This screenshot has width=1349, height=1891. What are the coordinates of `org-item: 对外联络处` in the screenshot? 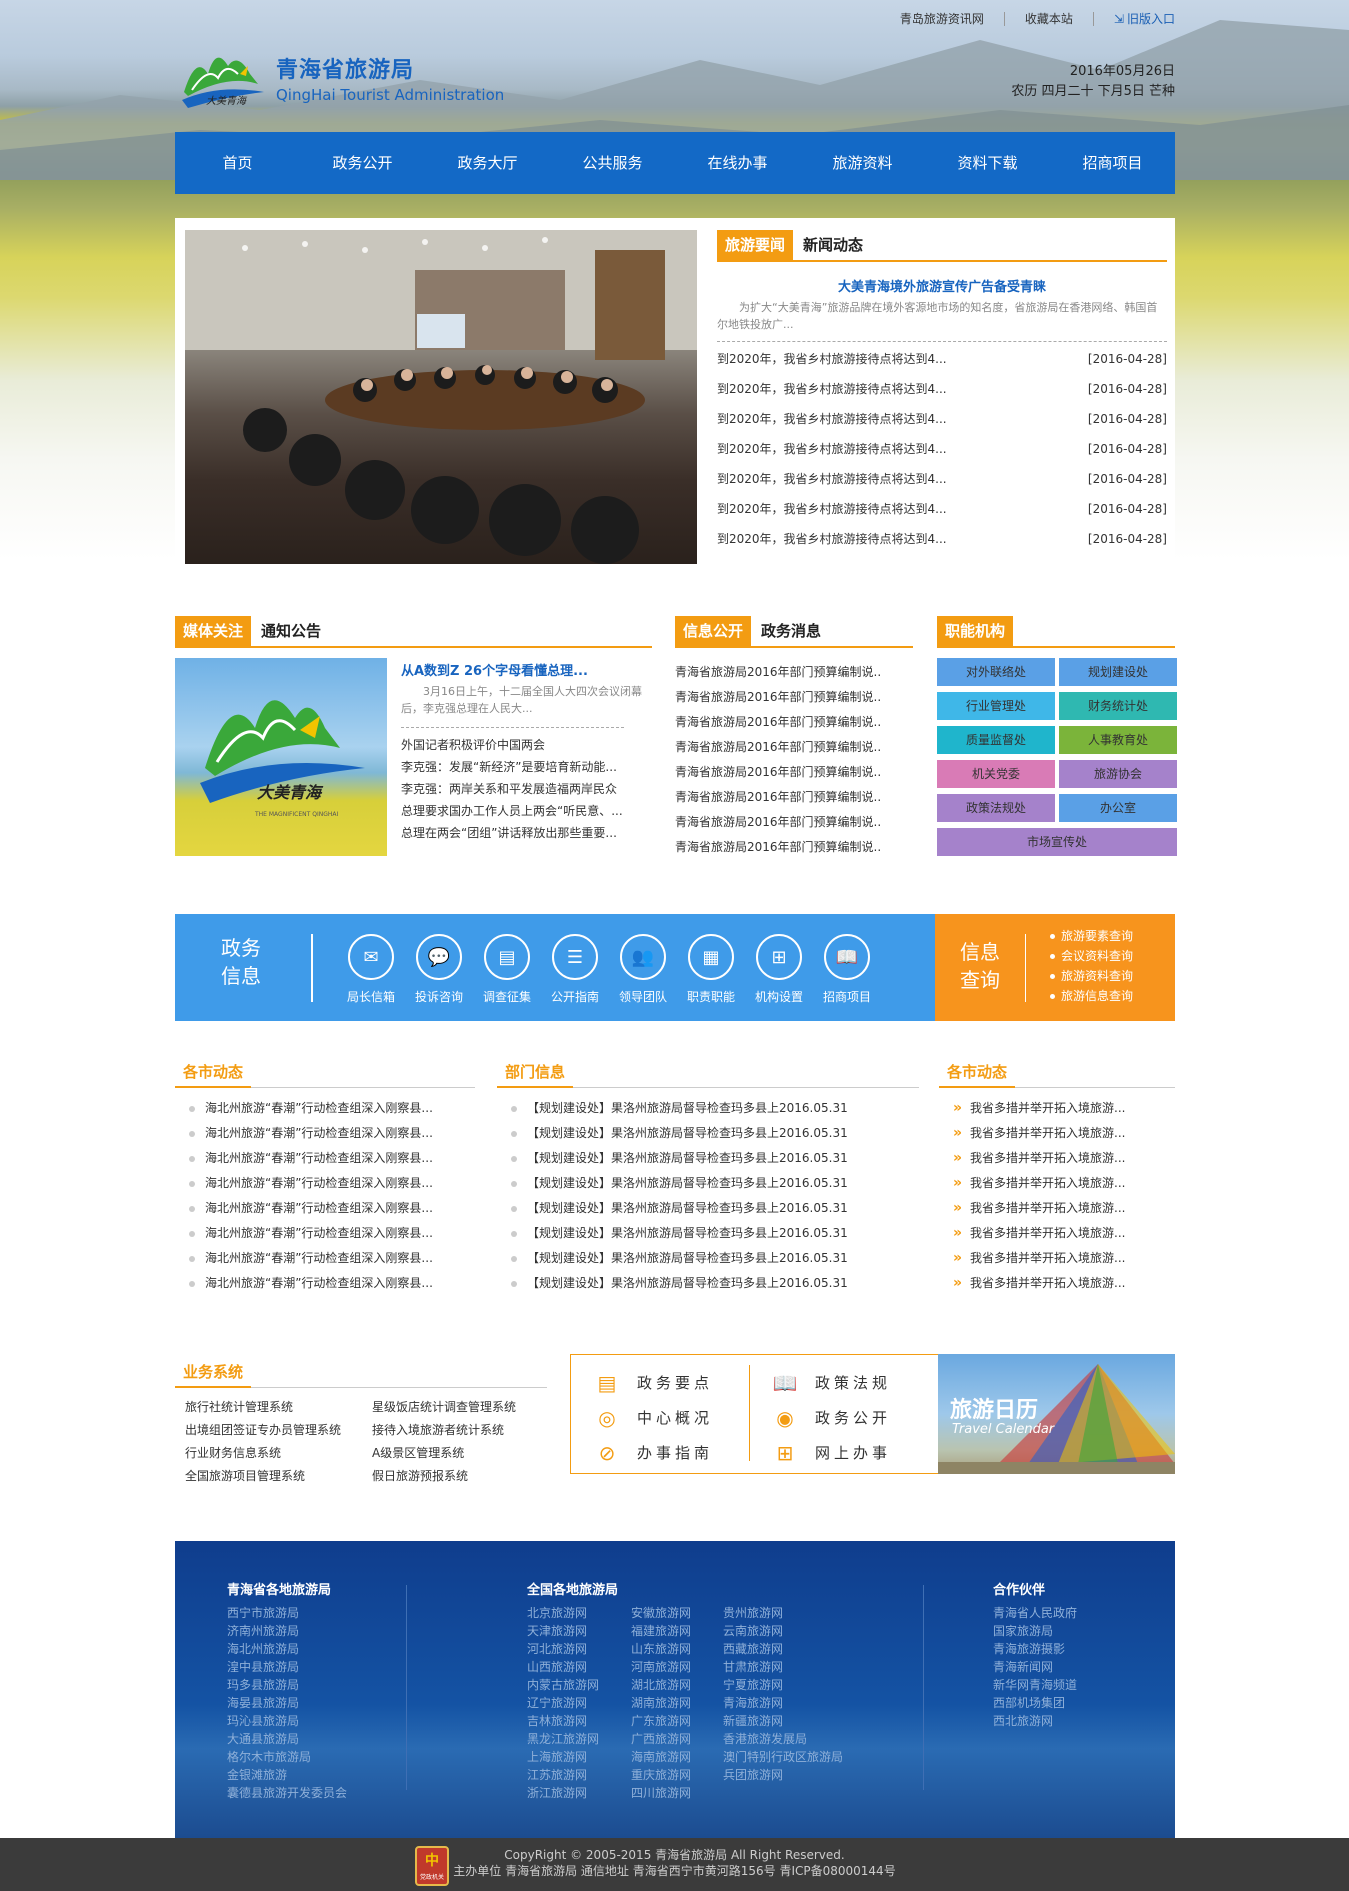 It's located at (996, 672).